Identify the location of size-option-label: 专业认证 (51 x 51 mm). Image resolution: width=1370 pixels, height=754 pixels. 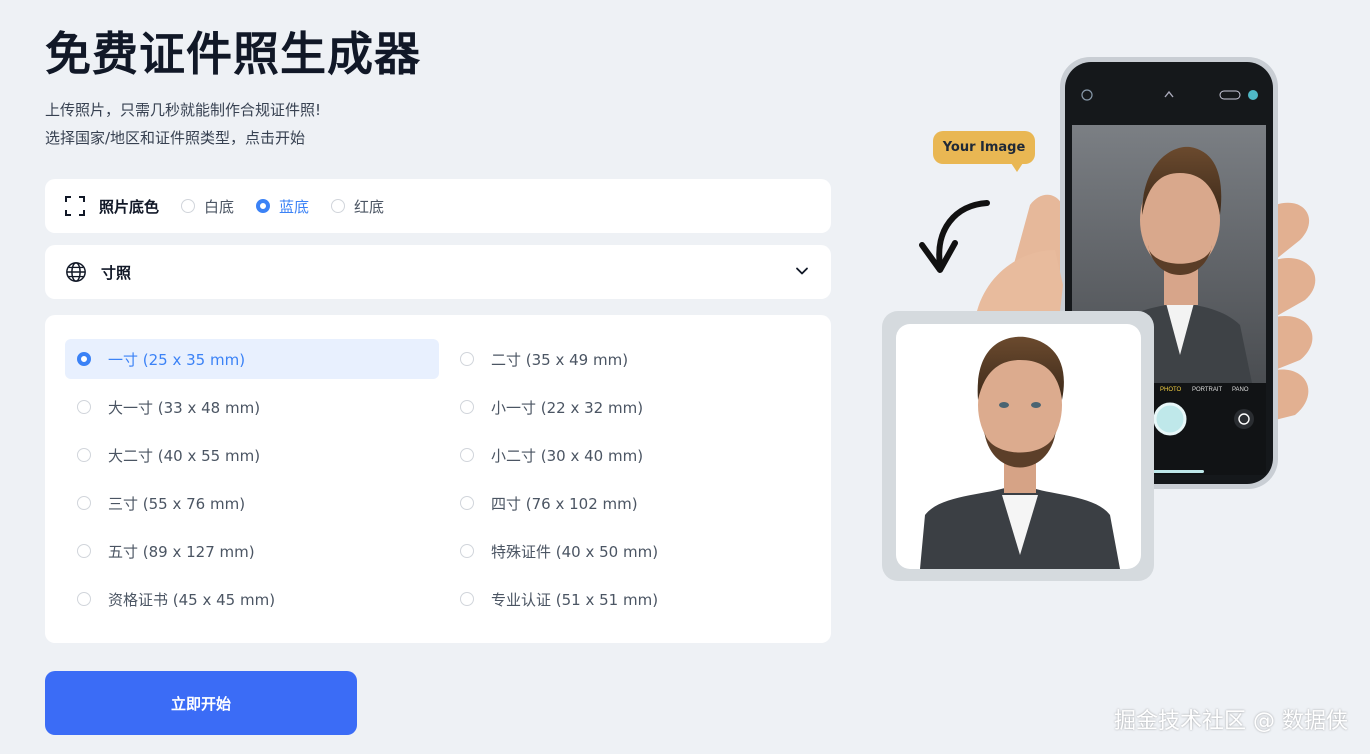
(575, 599).